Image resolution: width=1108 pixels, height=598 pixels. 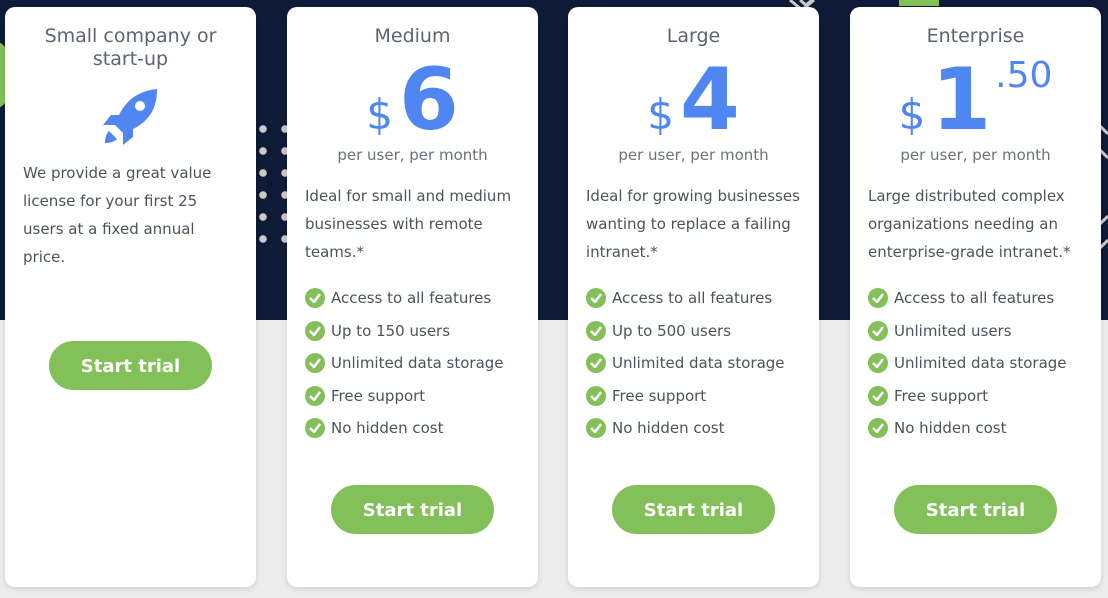 I want to click on feature-label: Up to 150 users, so click(x=391, y=330).